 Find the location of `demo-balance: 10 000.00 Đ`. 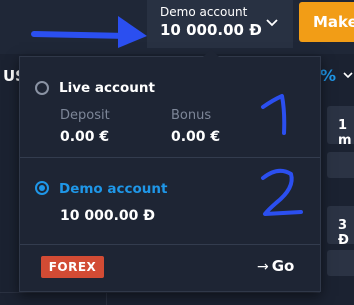

demo-balance: 10 000.00 Đ is located at coordinates (107, 216).